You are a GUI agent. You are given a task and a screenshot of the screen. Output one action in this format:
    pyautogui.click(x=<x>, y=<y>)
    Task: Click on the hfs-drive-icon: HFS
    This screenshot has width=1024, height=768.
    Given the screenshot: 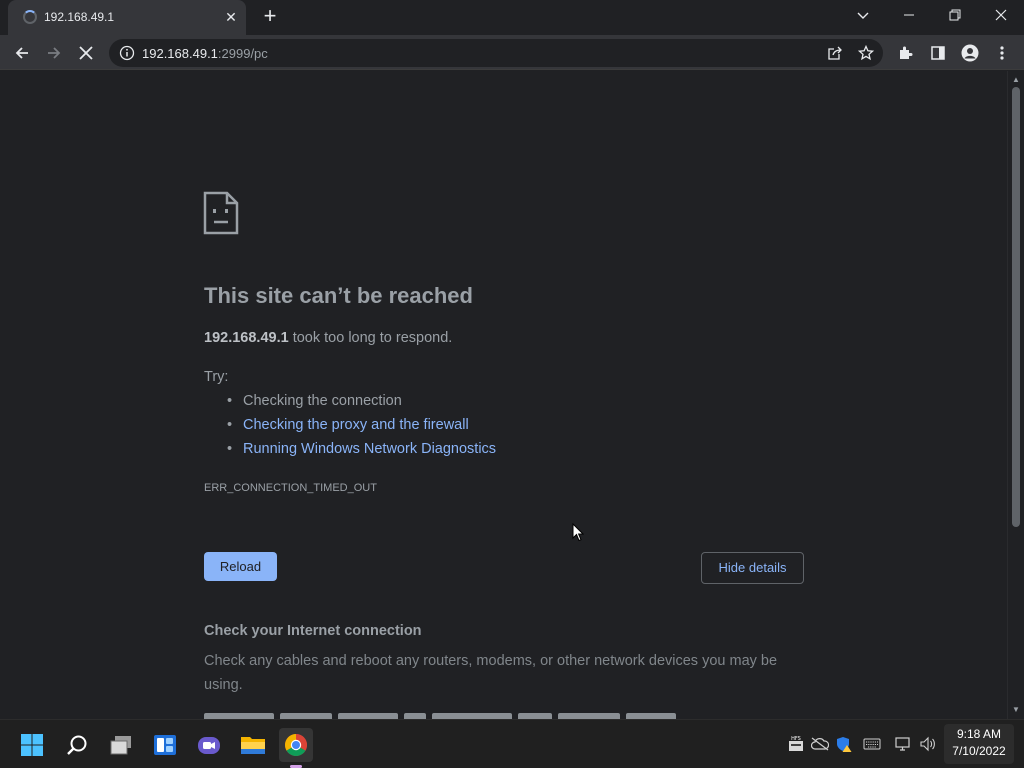 What is the action you would take?
    pyautogui.click(x=796, y=743)
    